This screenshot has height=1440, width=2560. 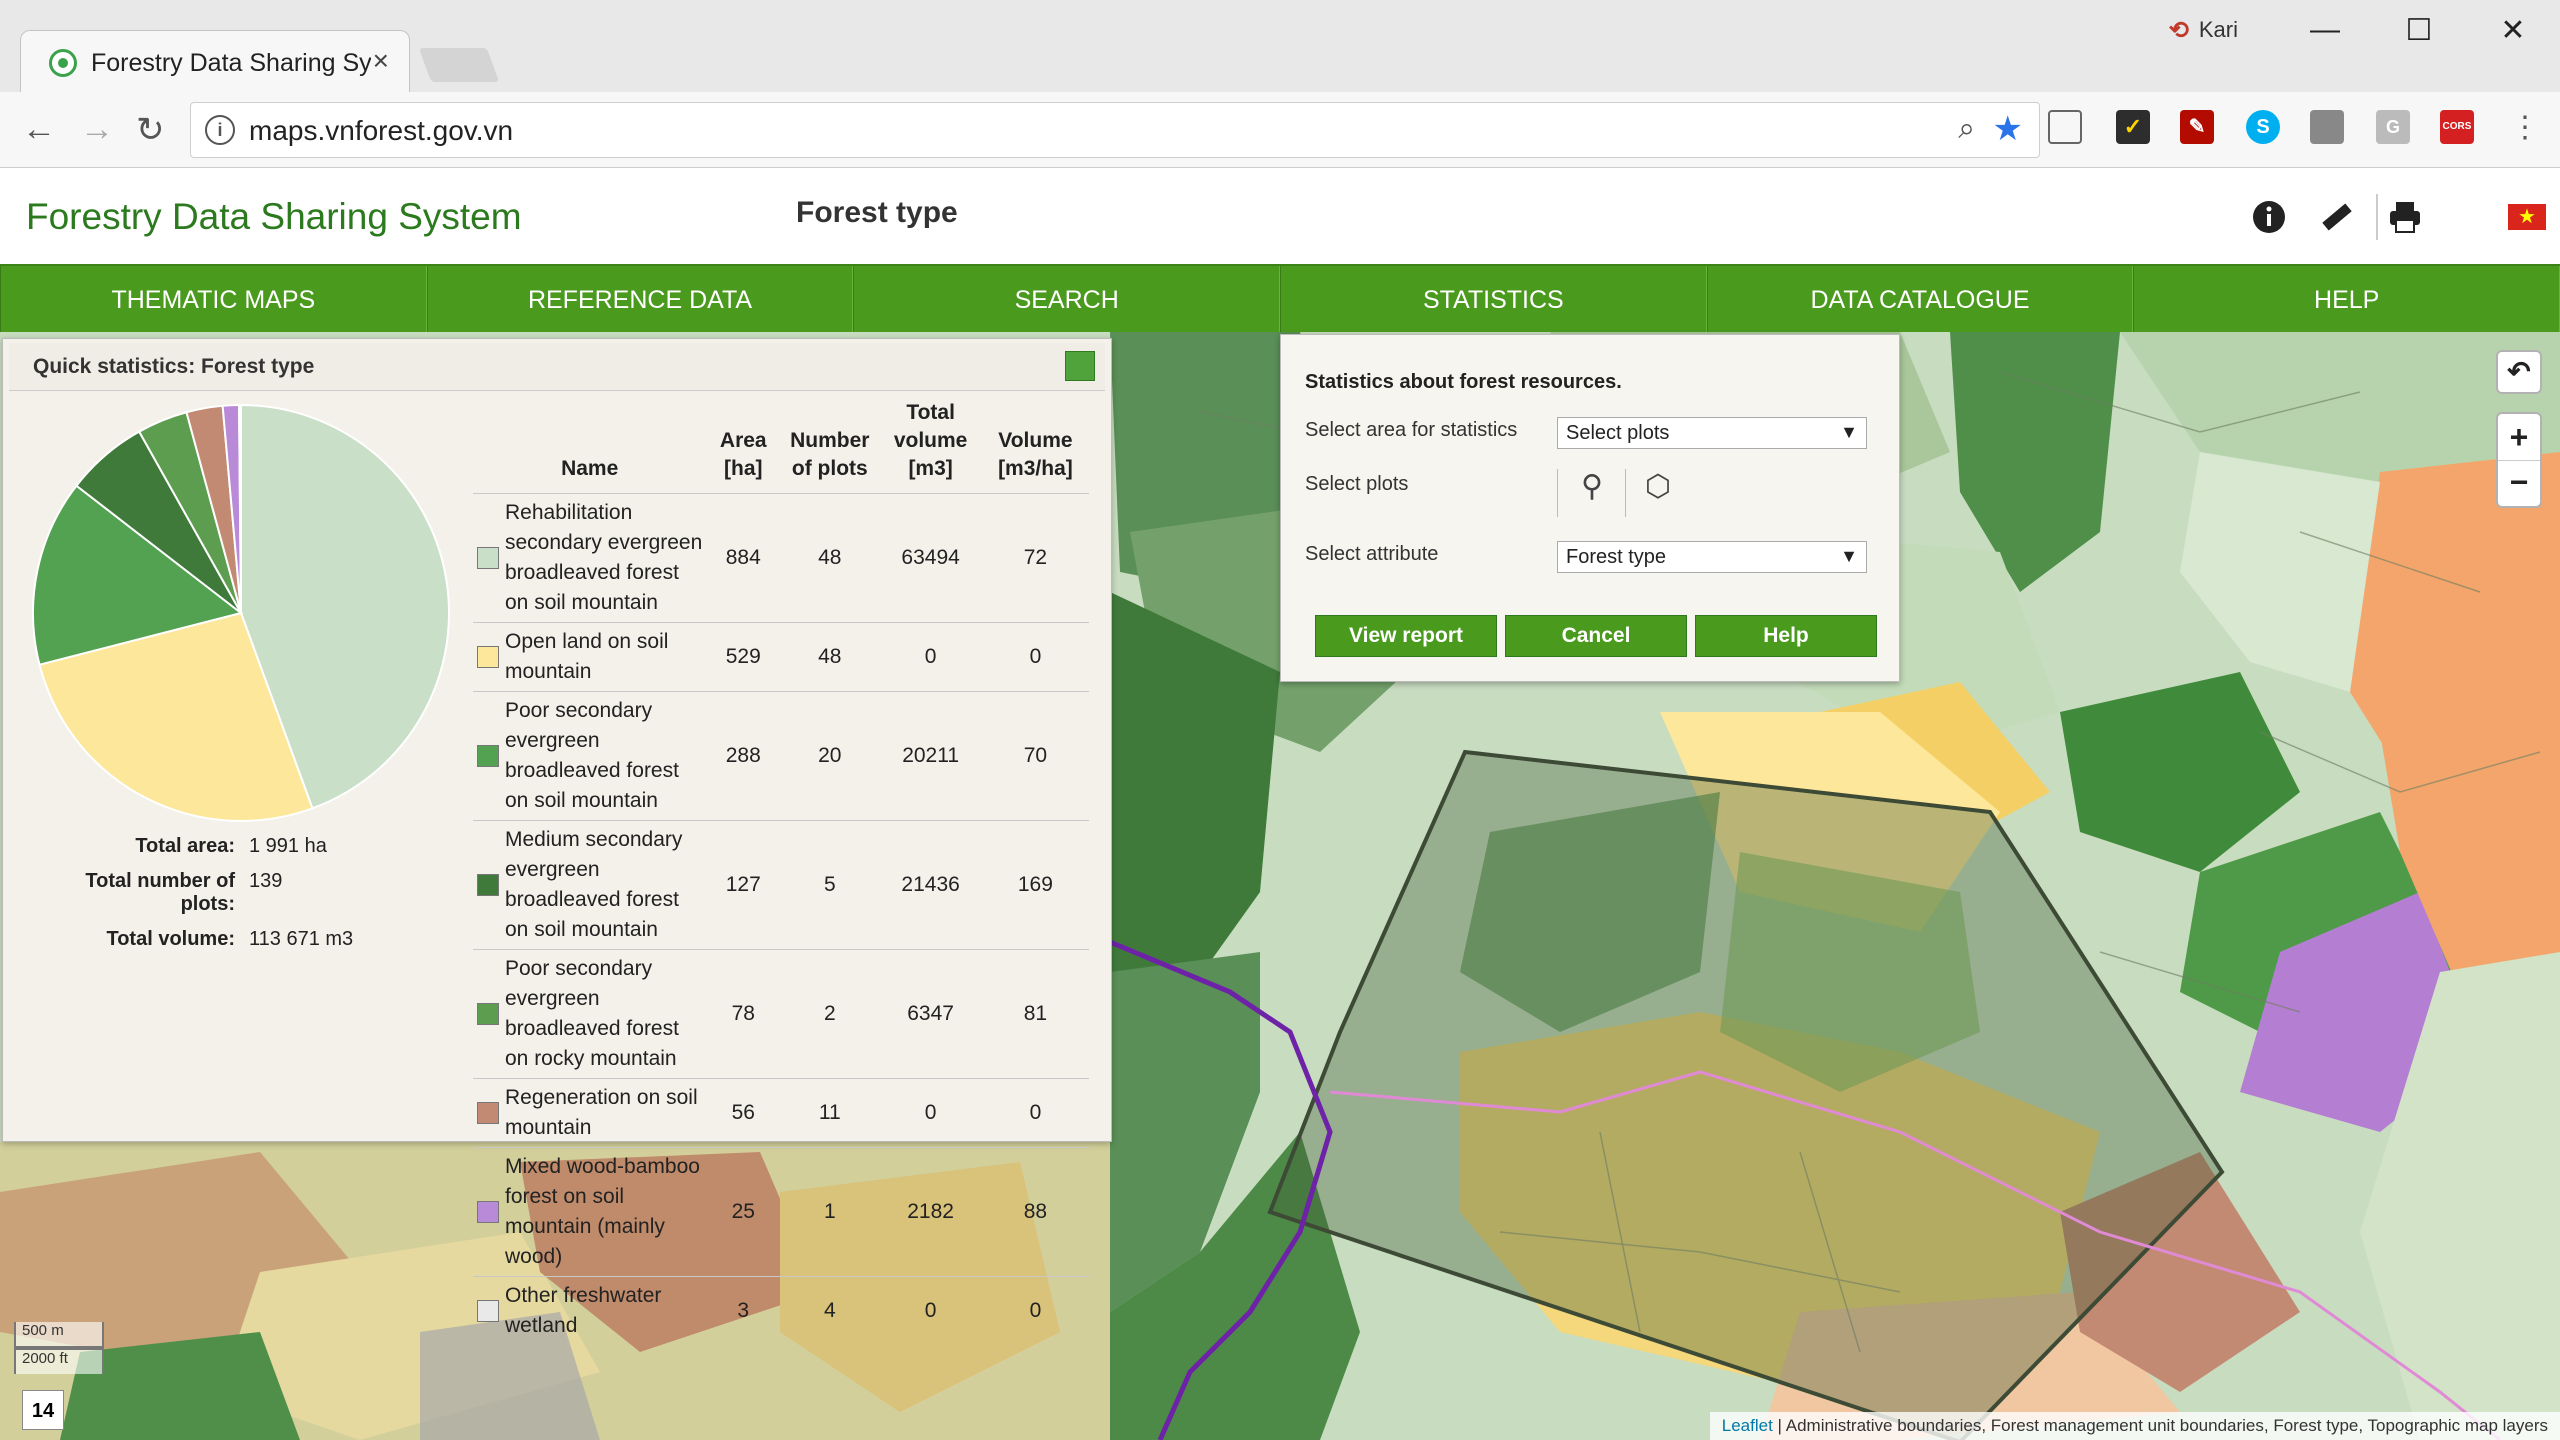 I want to click on row-total-volume: 2182, so click(x=930, y=1212).